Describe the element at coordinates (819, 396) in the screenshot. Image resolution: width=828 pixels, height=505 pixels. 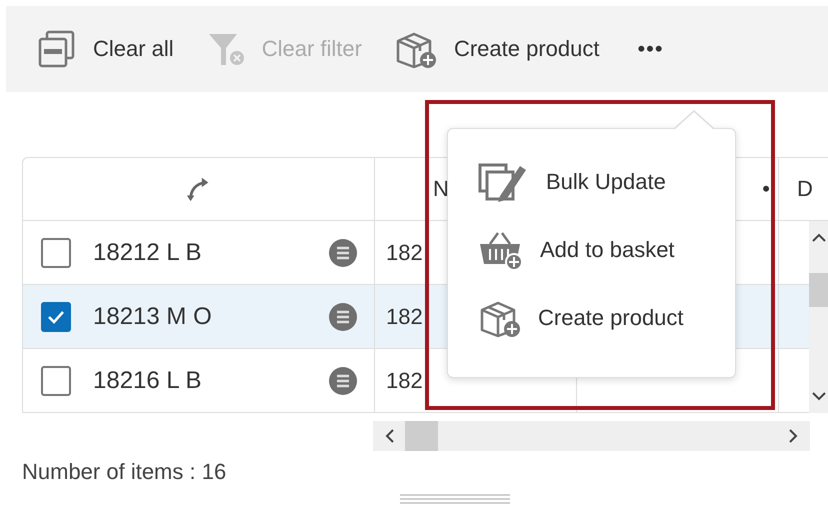
I see `scroll-down-icon` at that location.